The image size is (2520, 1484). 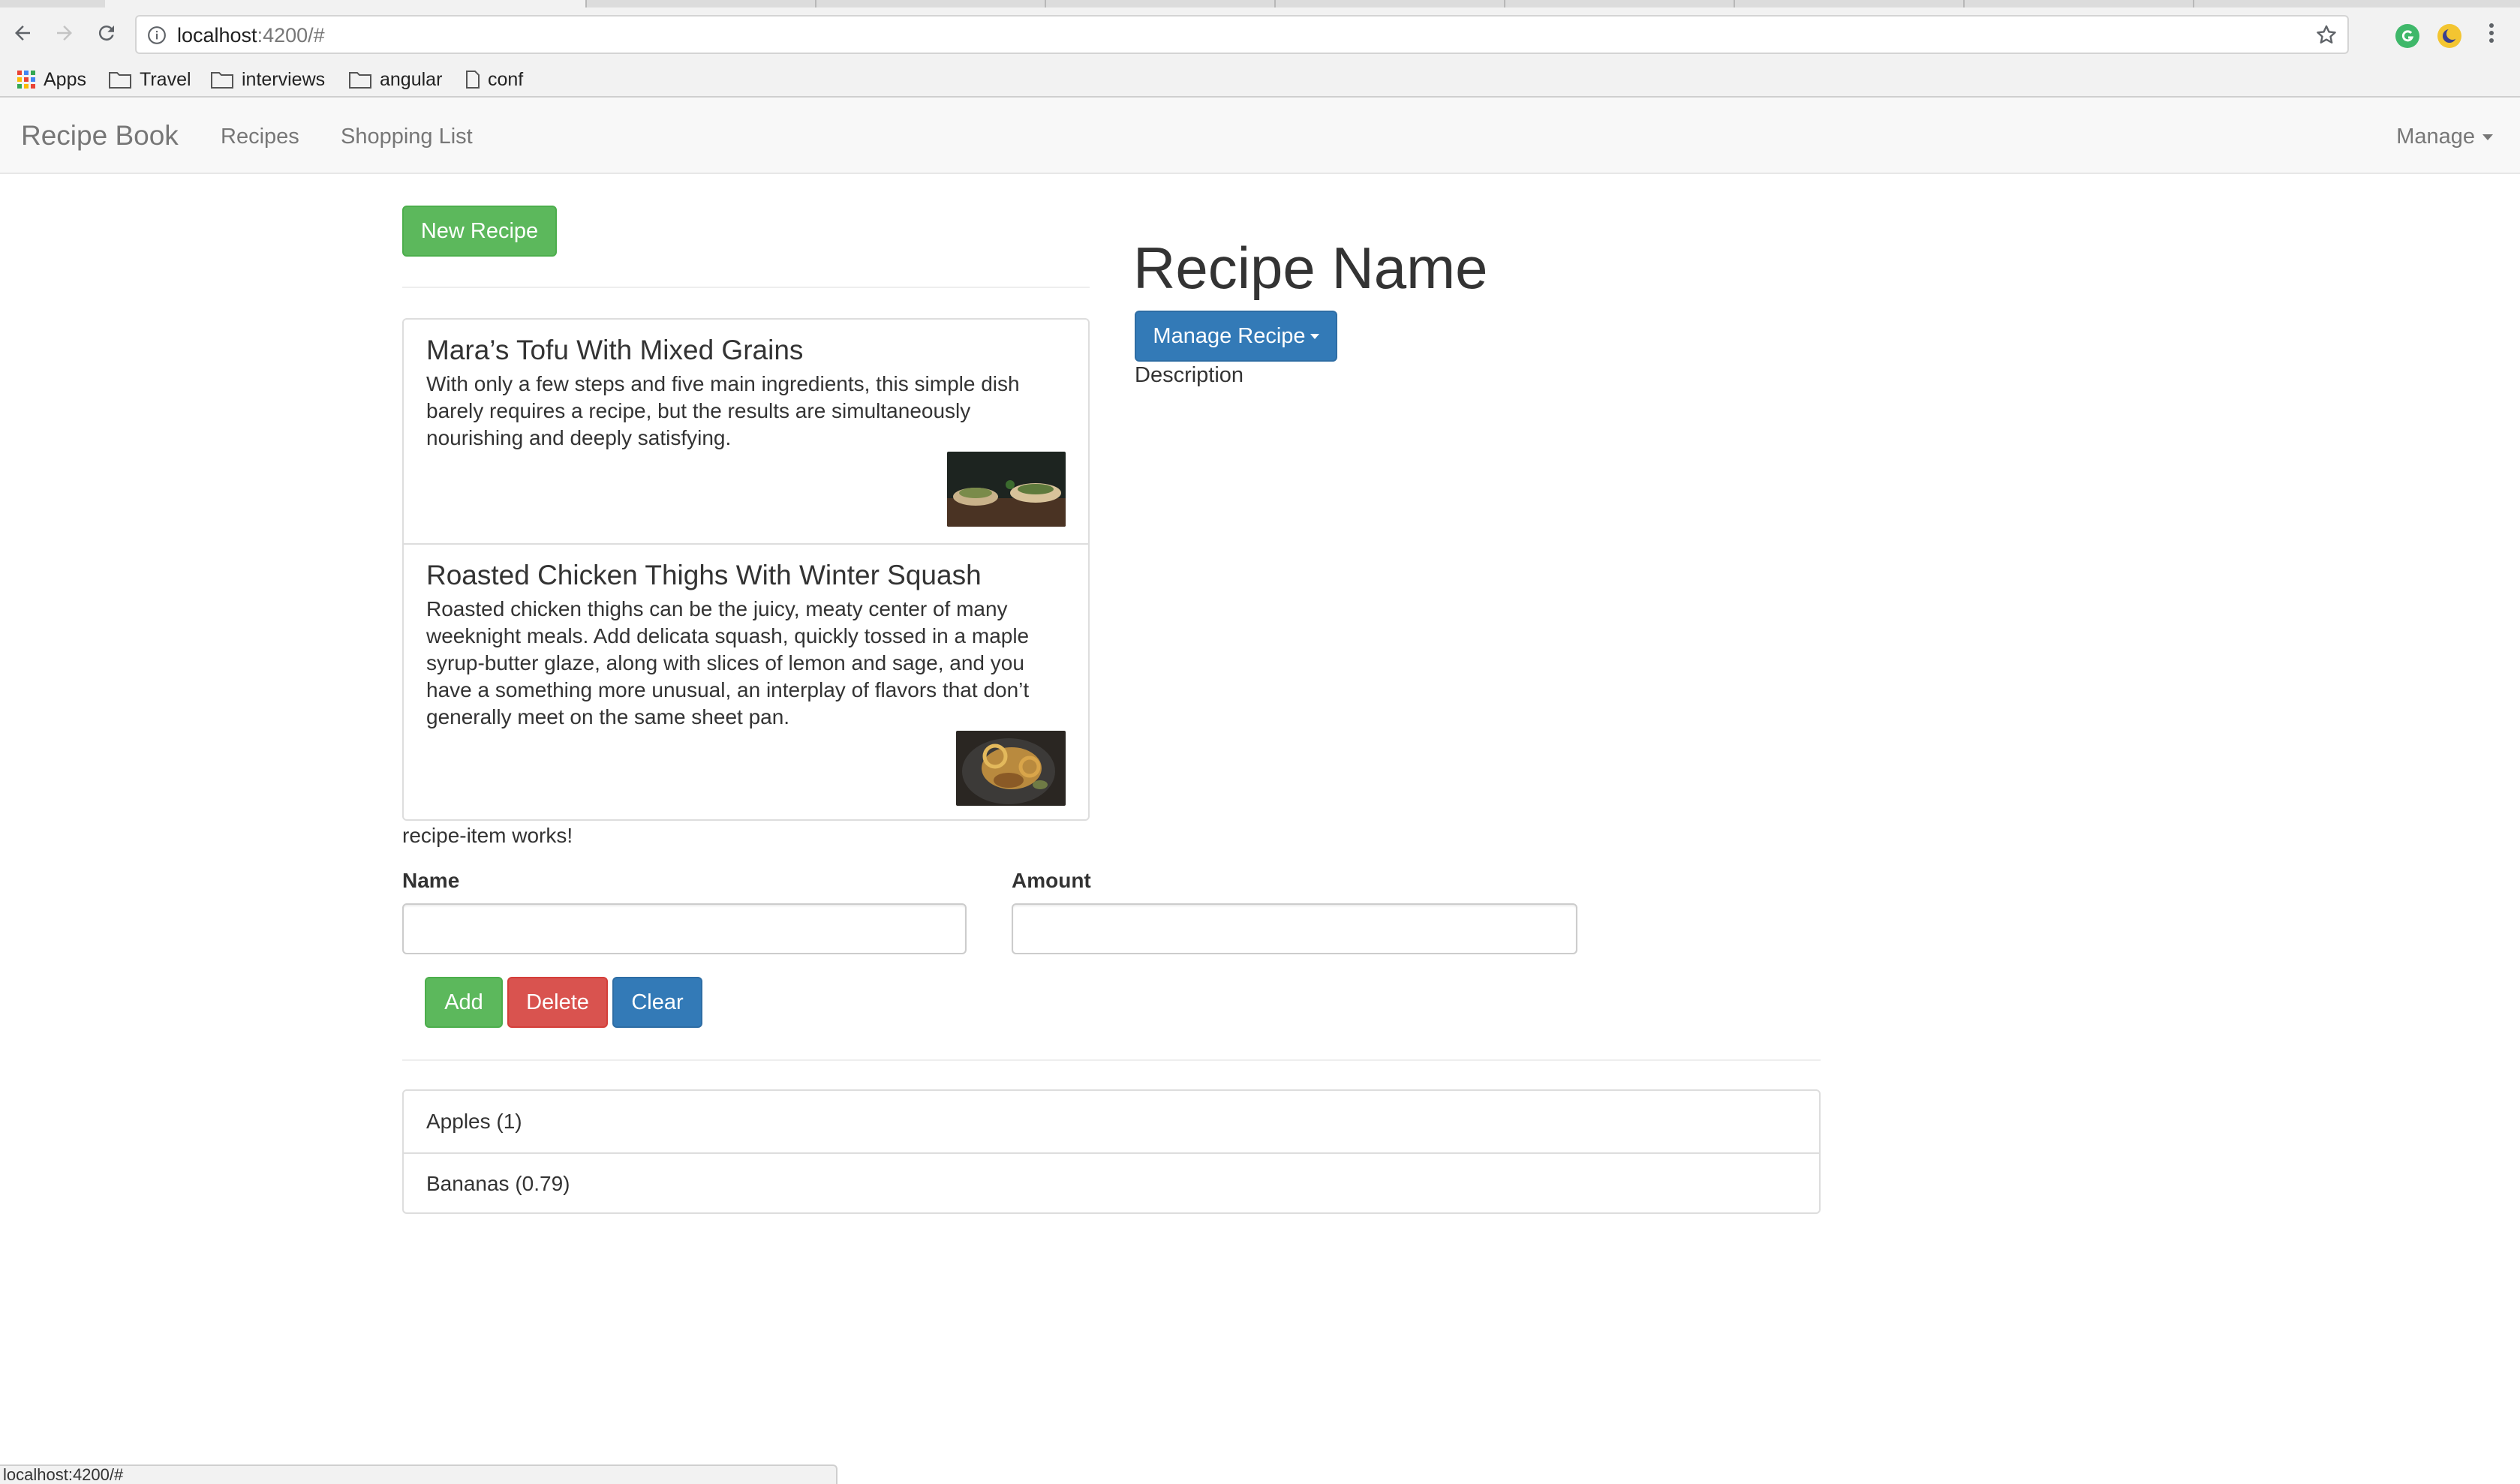 I want to click on bookmark-interviews: interviews, so click(x=267, y=79).